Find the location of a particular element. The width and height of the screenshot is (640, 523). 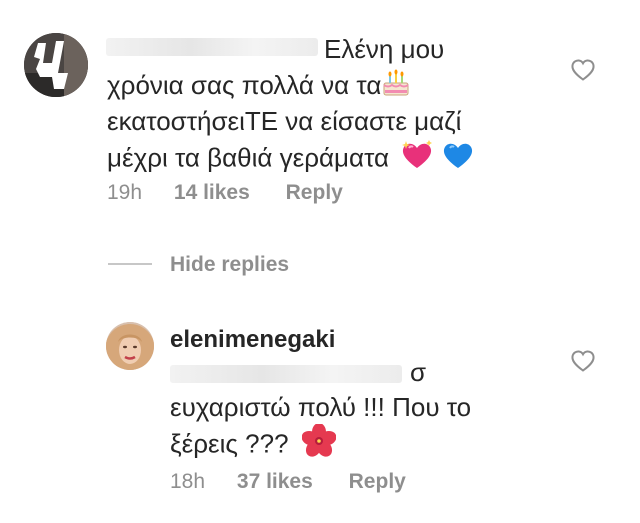

comment-text-line-1: Ελένη μου is located at coordinates (384, 49).